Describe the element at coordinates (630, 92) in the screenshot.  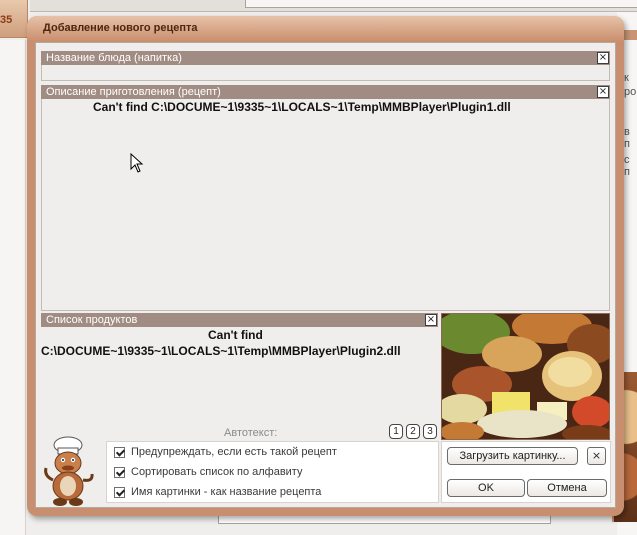
I see `background-text-fragment: ро` at that location.